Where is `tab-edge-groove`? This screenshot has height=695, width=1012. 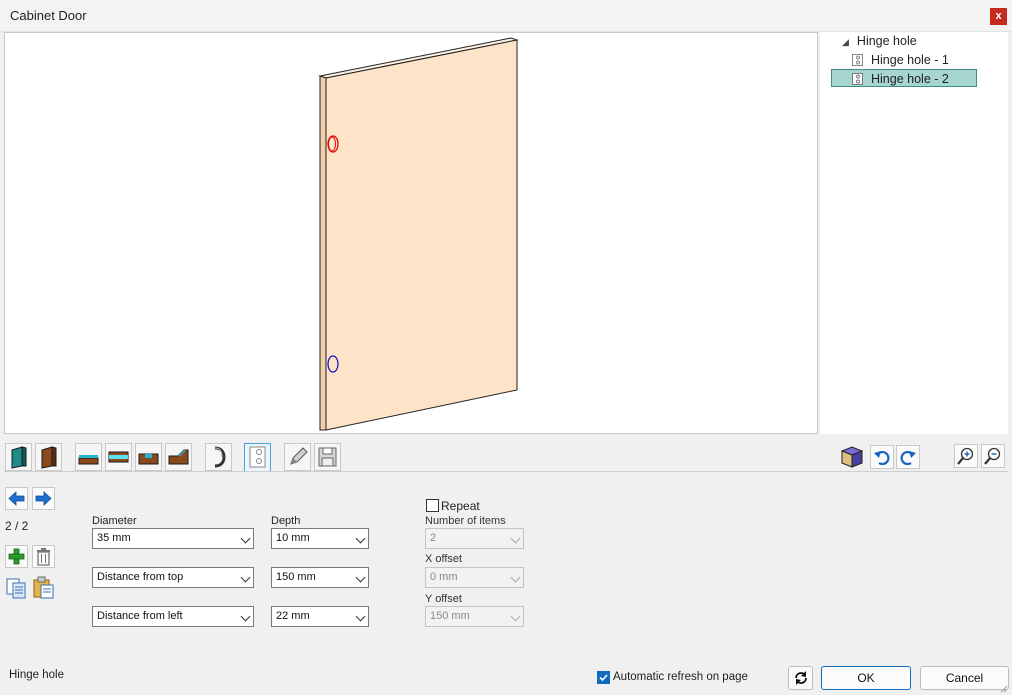 tab-edge-groove is located at coordinates (148, 457).